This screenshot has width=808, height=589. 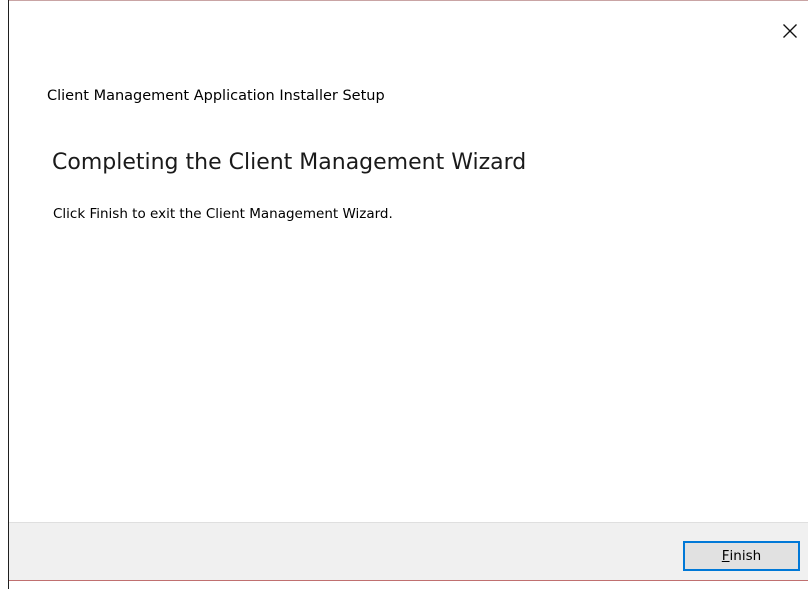 I want to click on window-bottom-edge, so click(x=408, y=580).